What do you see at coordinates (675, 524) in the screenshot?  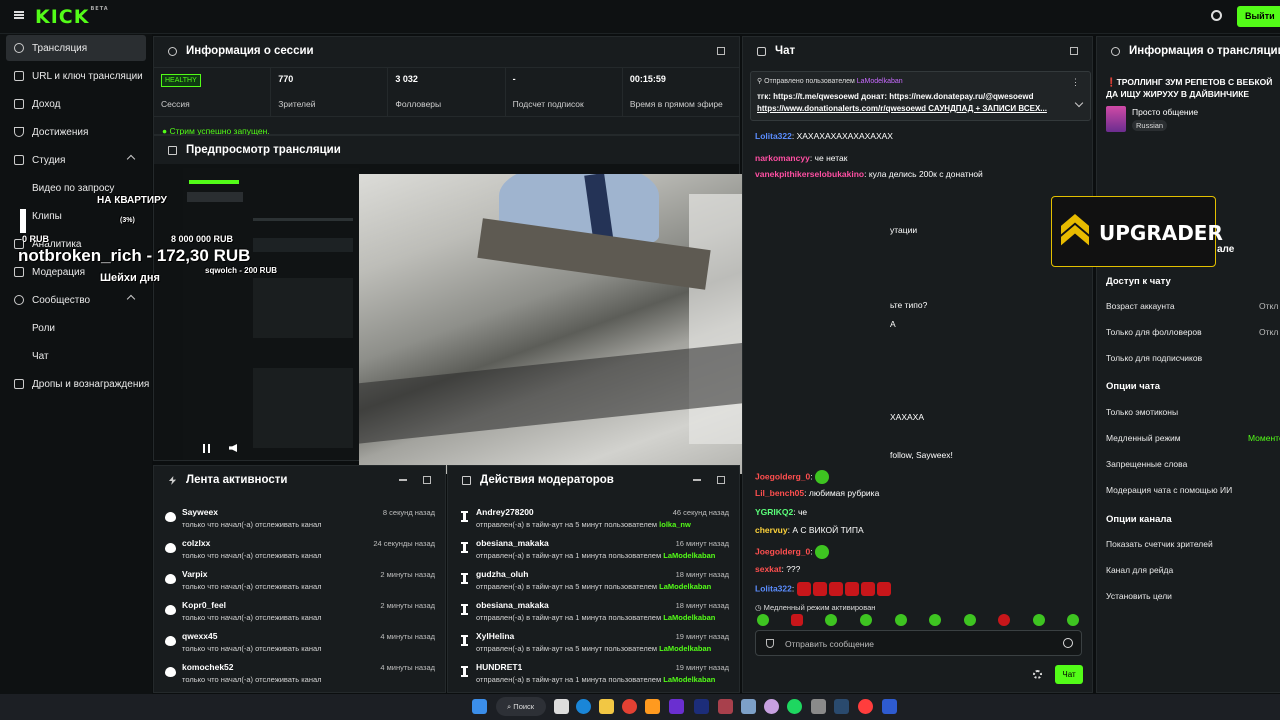 I see `moderator-name: lolka_nw` at bounding box center [675, 524].